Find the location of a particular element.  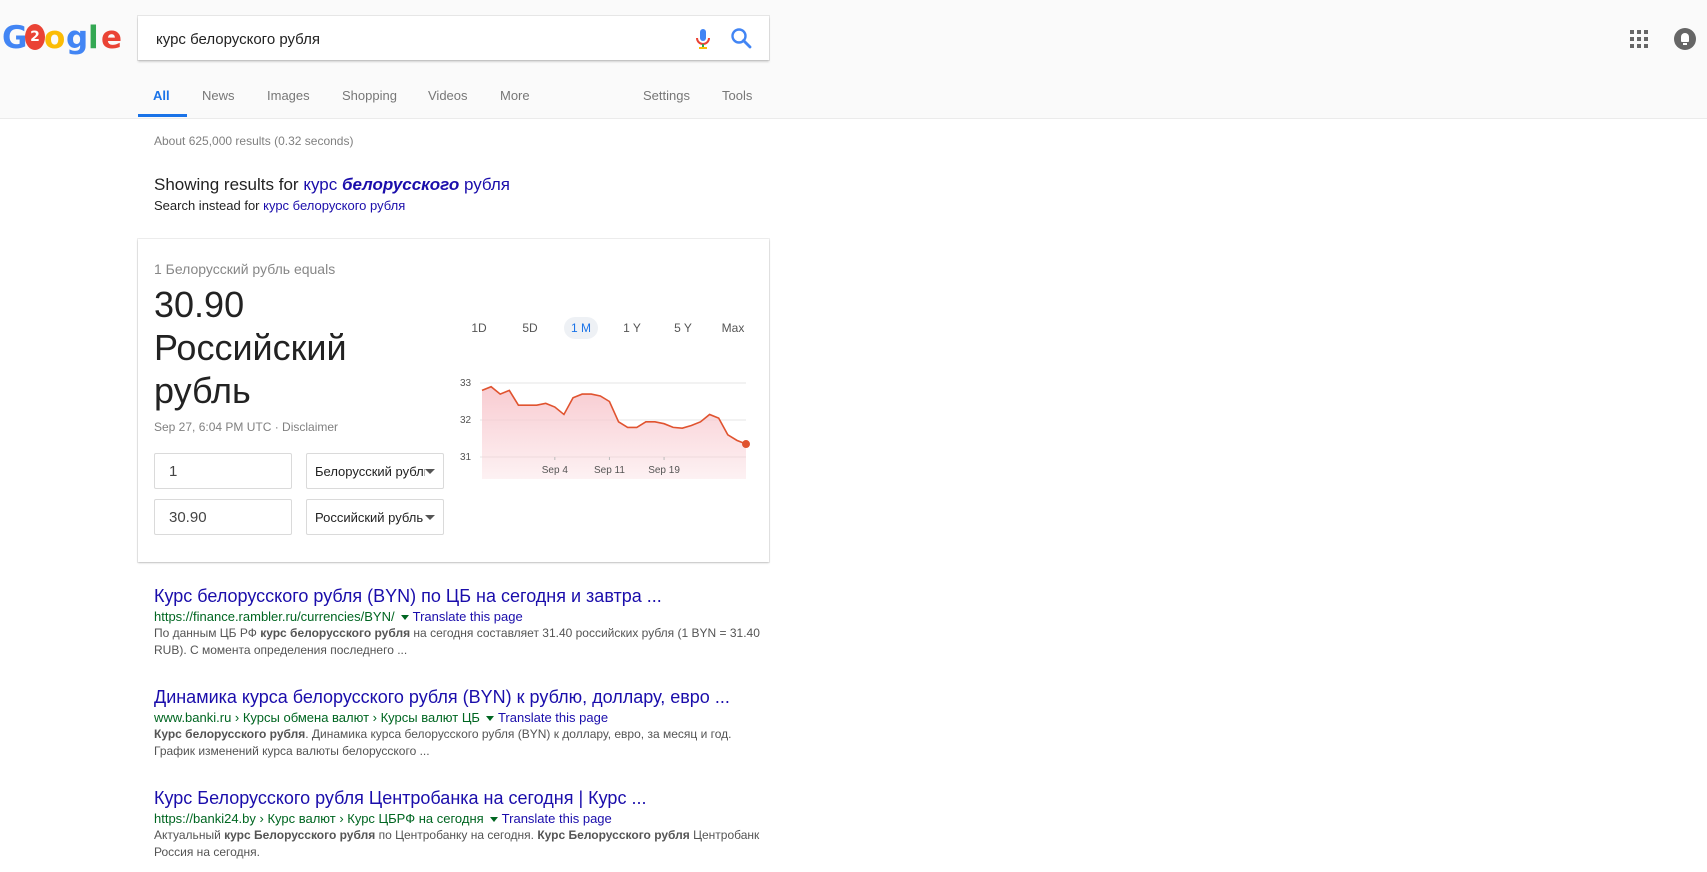

to-currency-value: Российский рубль is located at coordinates (369, 517).